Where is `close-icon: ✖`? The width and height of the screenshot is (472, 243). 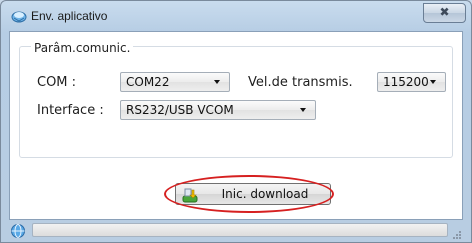 close-icon: ✖ is located at coordinates (444, 12).